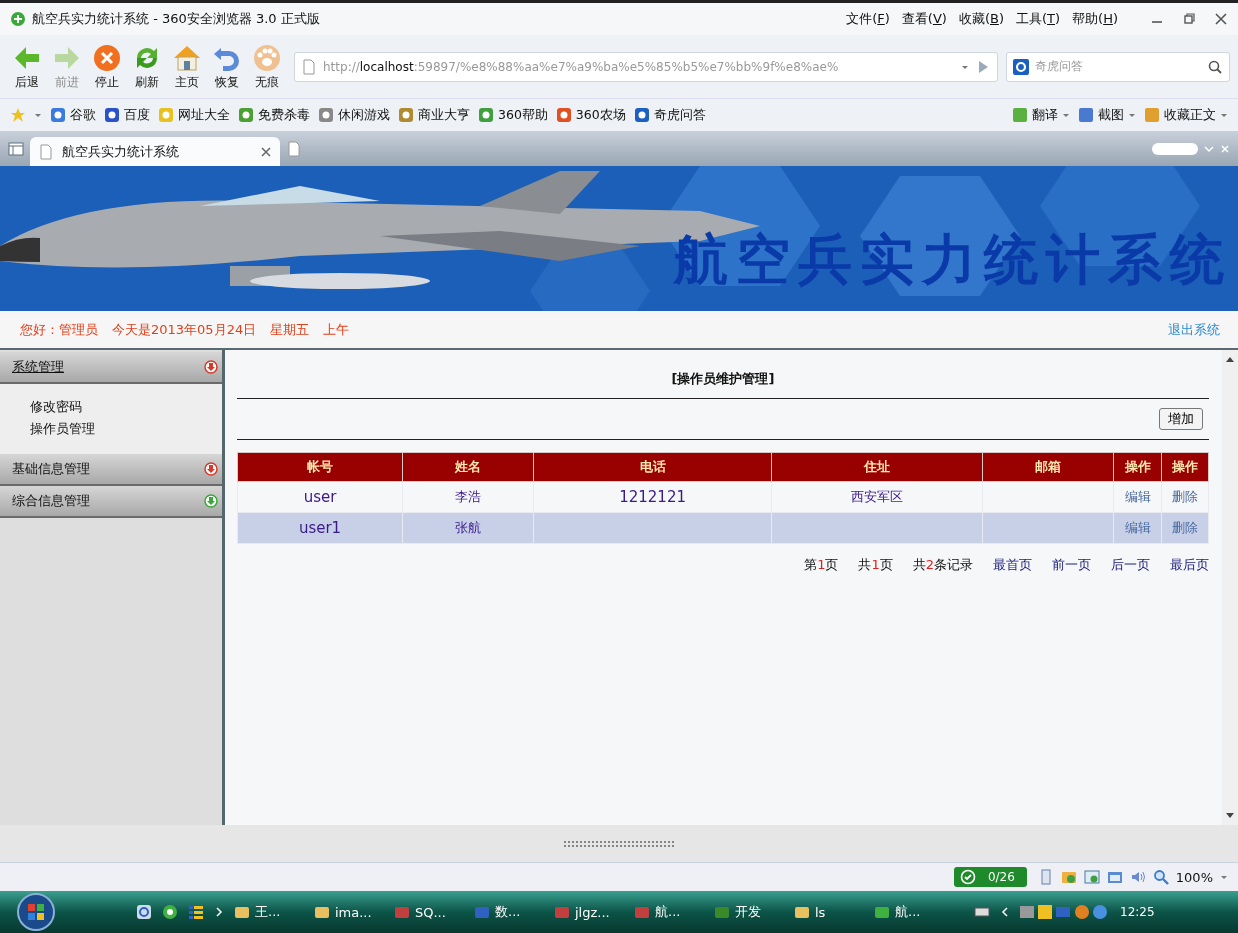 The image size is (1238, 933). What do you see at coordinates (982, 912) in the screenshot?
I see `keyboard-icon` at bounding box center [982, 912].